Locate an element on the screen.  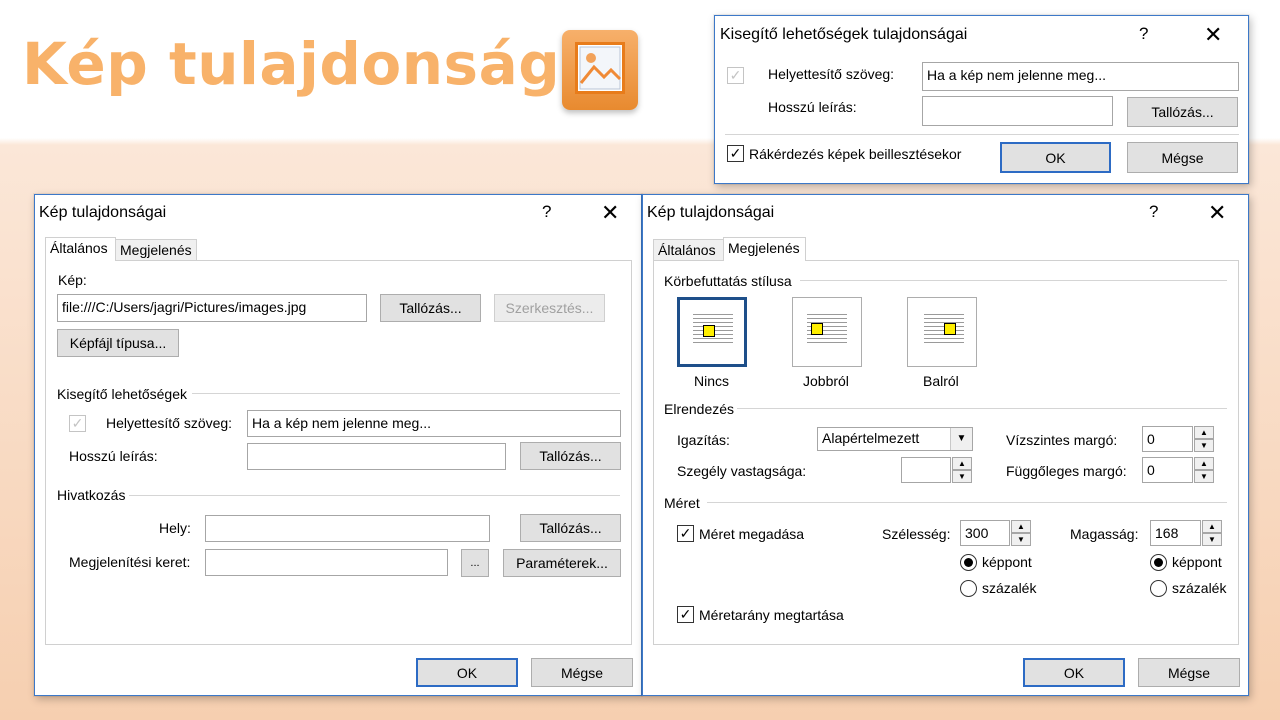
width-up: ▲ is located at coordinates (1021, 526).